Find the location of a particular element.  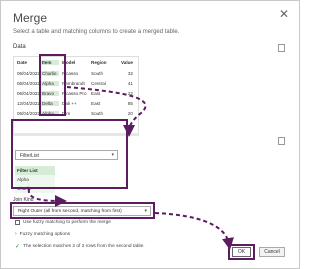

filter-list-highlight is located at coordinates (69, 154).